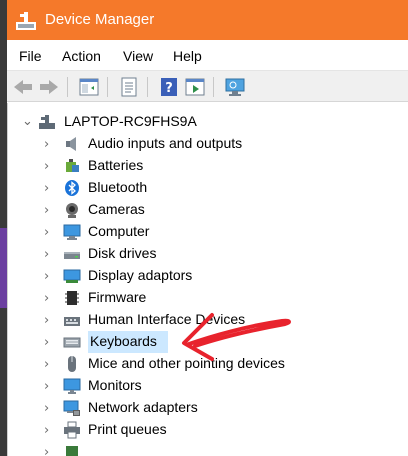 Image resolution: width=408 pixels, height=456 pixels. I want to click on background-accent, so click(3, 268).